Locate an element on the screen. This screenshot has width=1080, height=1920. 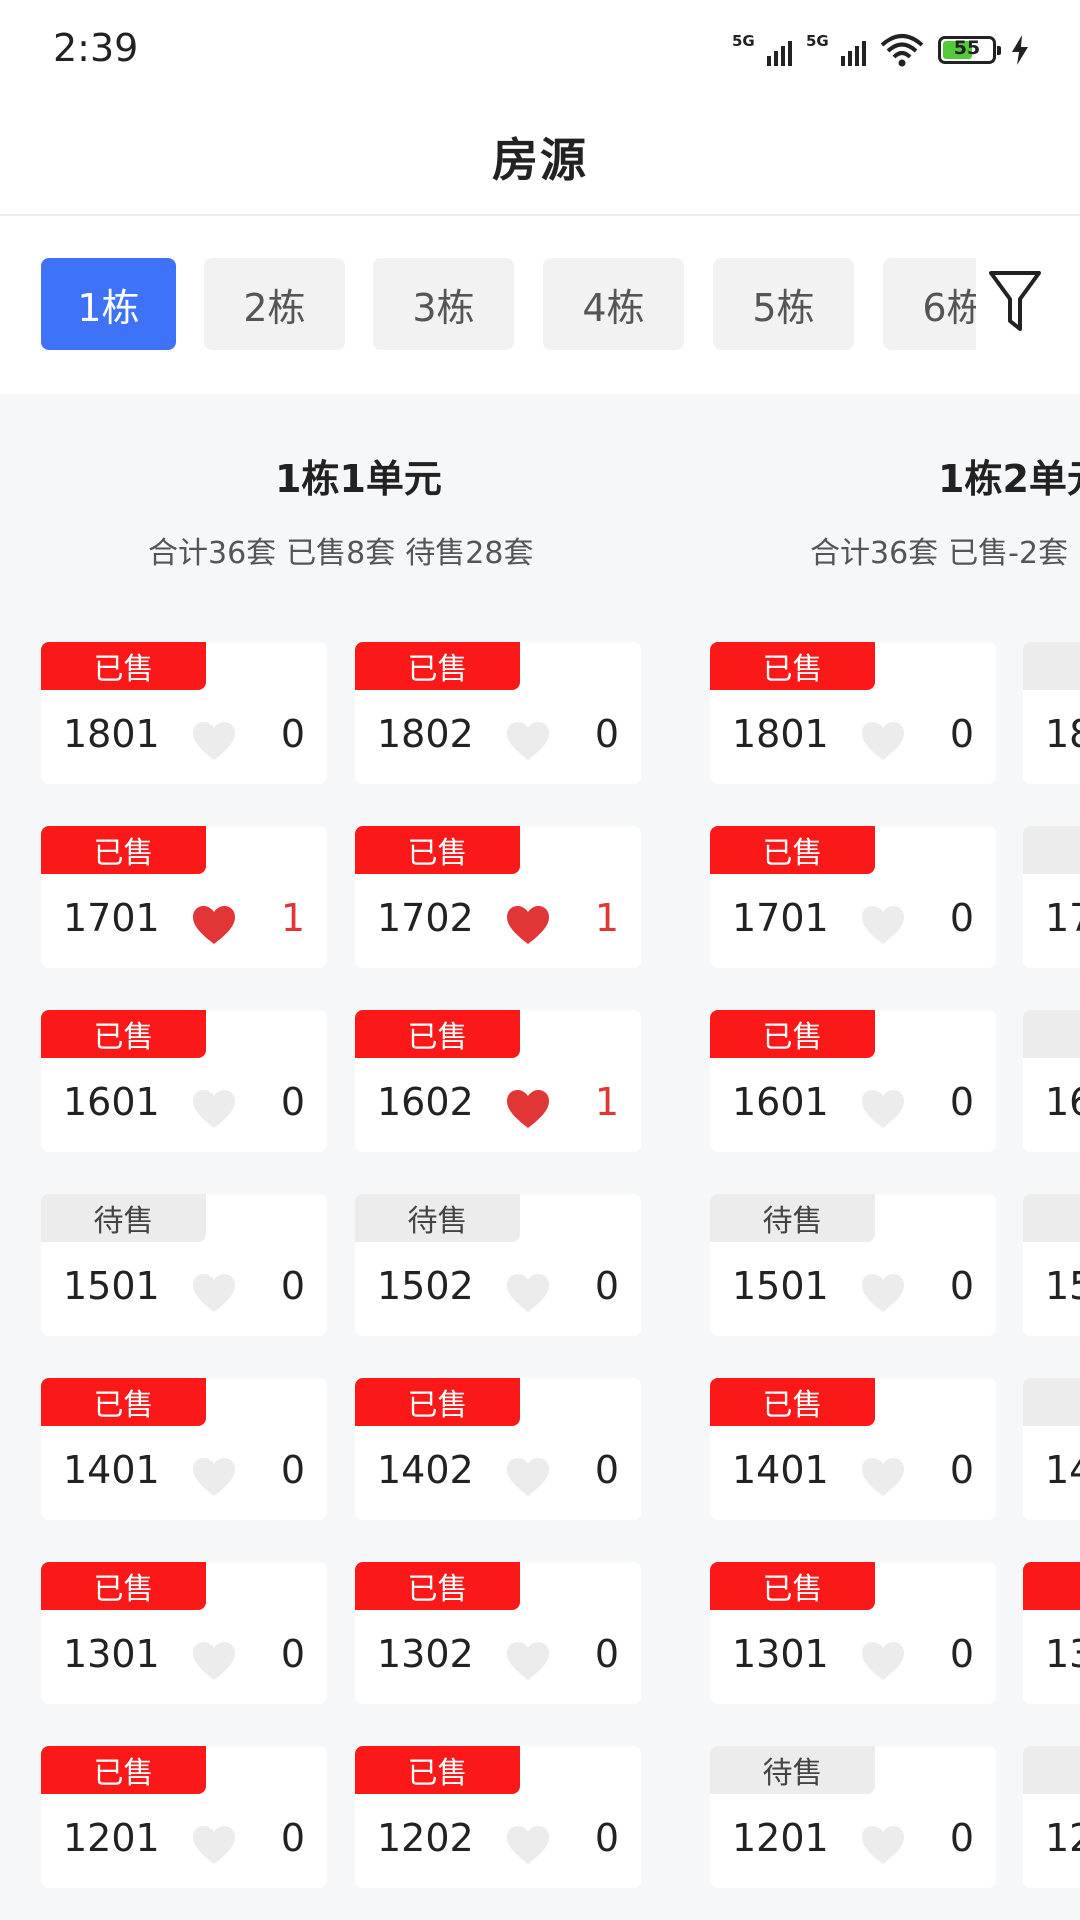
room-card: 已售 1202 0 is located at coordinates (498, 1817).